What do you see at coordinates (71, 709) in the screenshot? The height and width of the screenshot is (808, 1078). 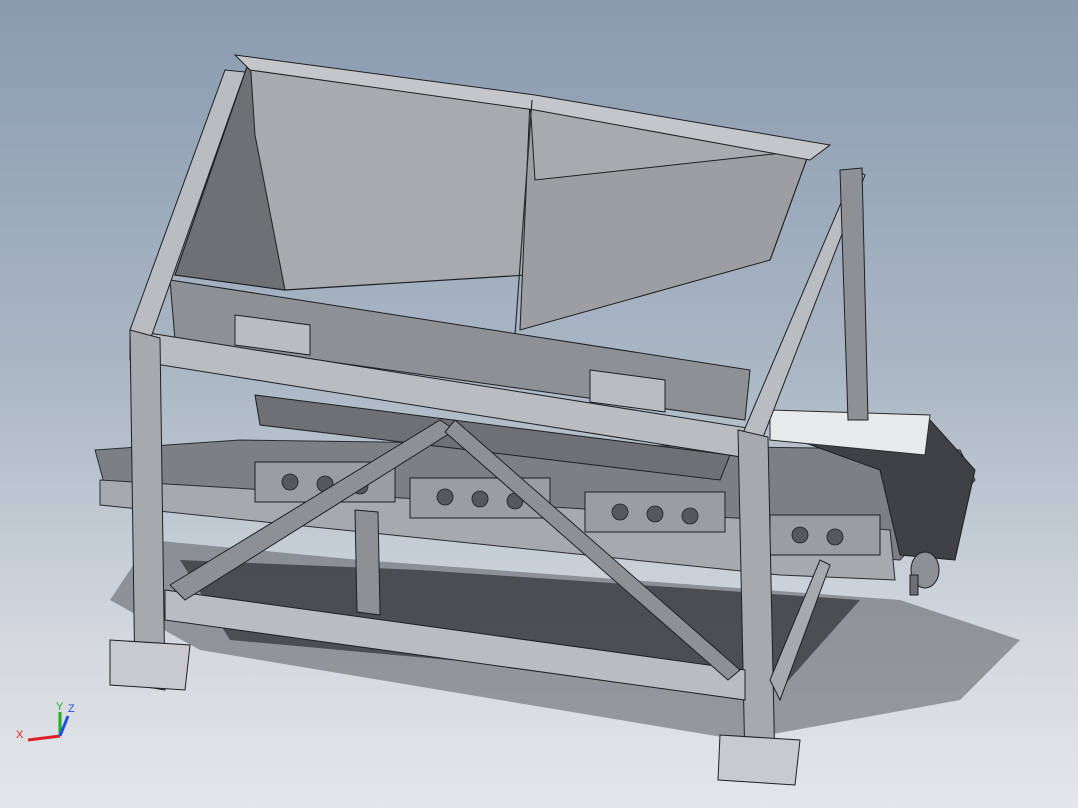 I see `z-axis-label: Z` at bounding box center [71, 709].